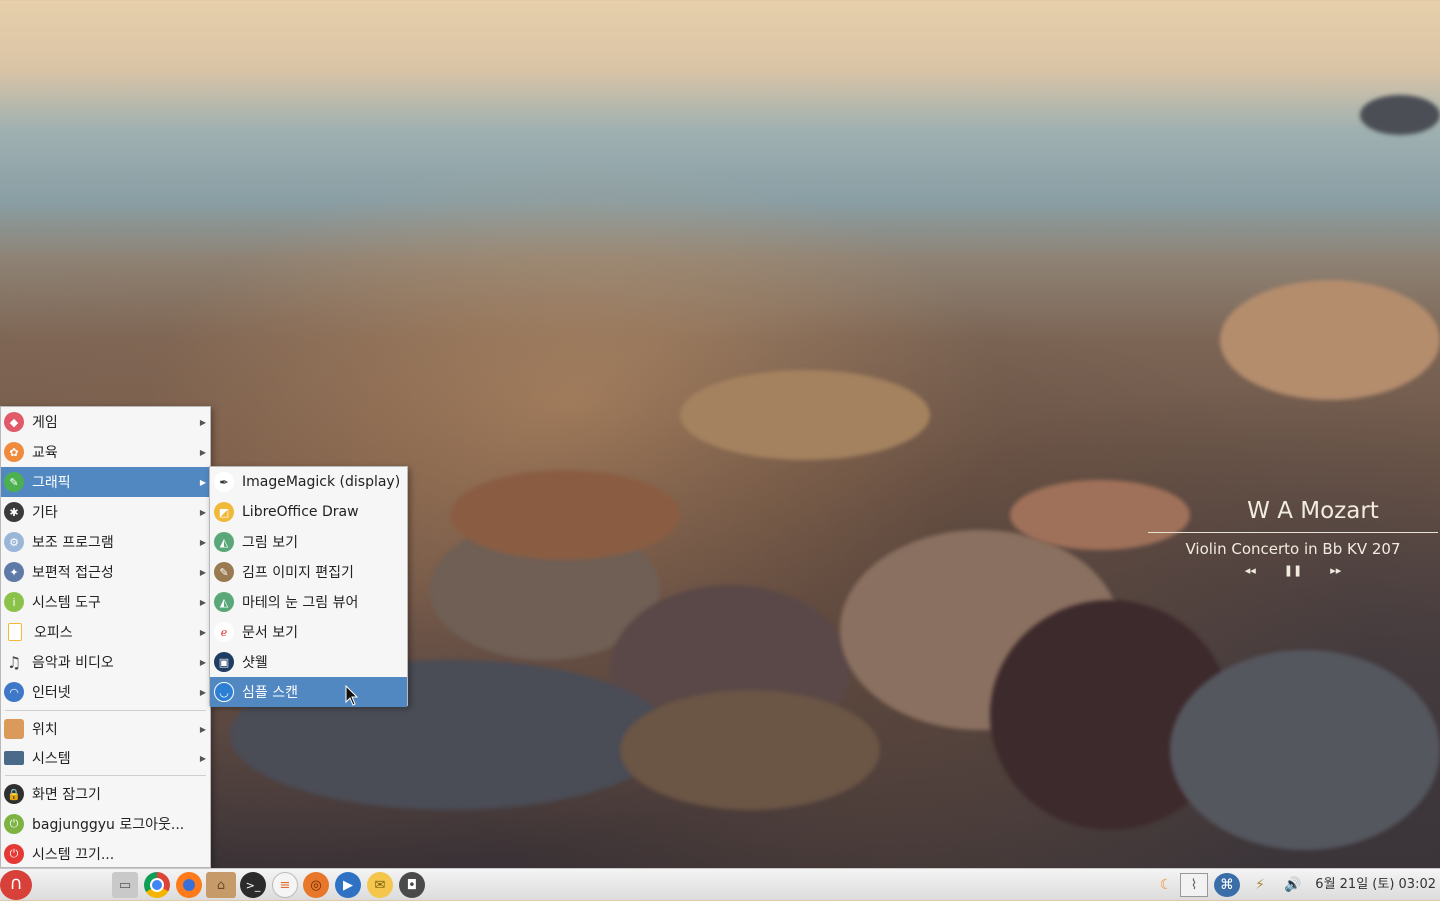 This screenshot has width=1440, height=901. I want to click on menu-item-music-video: ♫ 음악과 비디오 ▶, so click(105, 662).